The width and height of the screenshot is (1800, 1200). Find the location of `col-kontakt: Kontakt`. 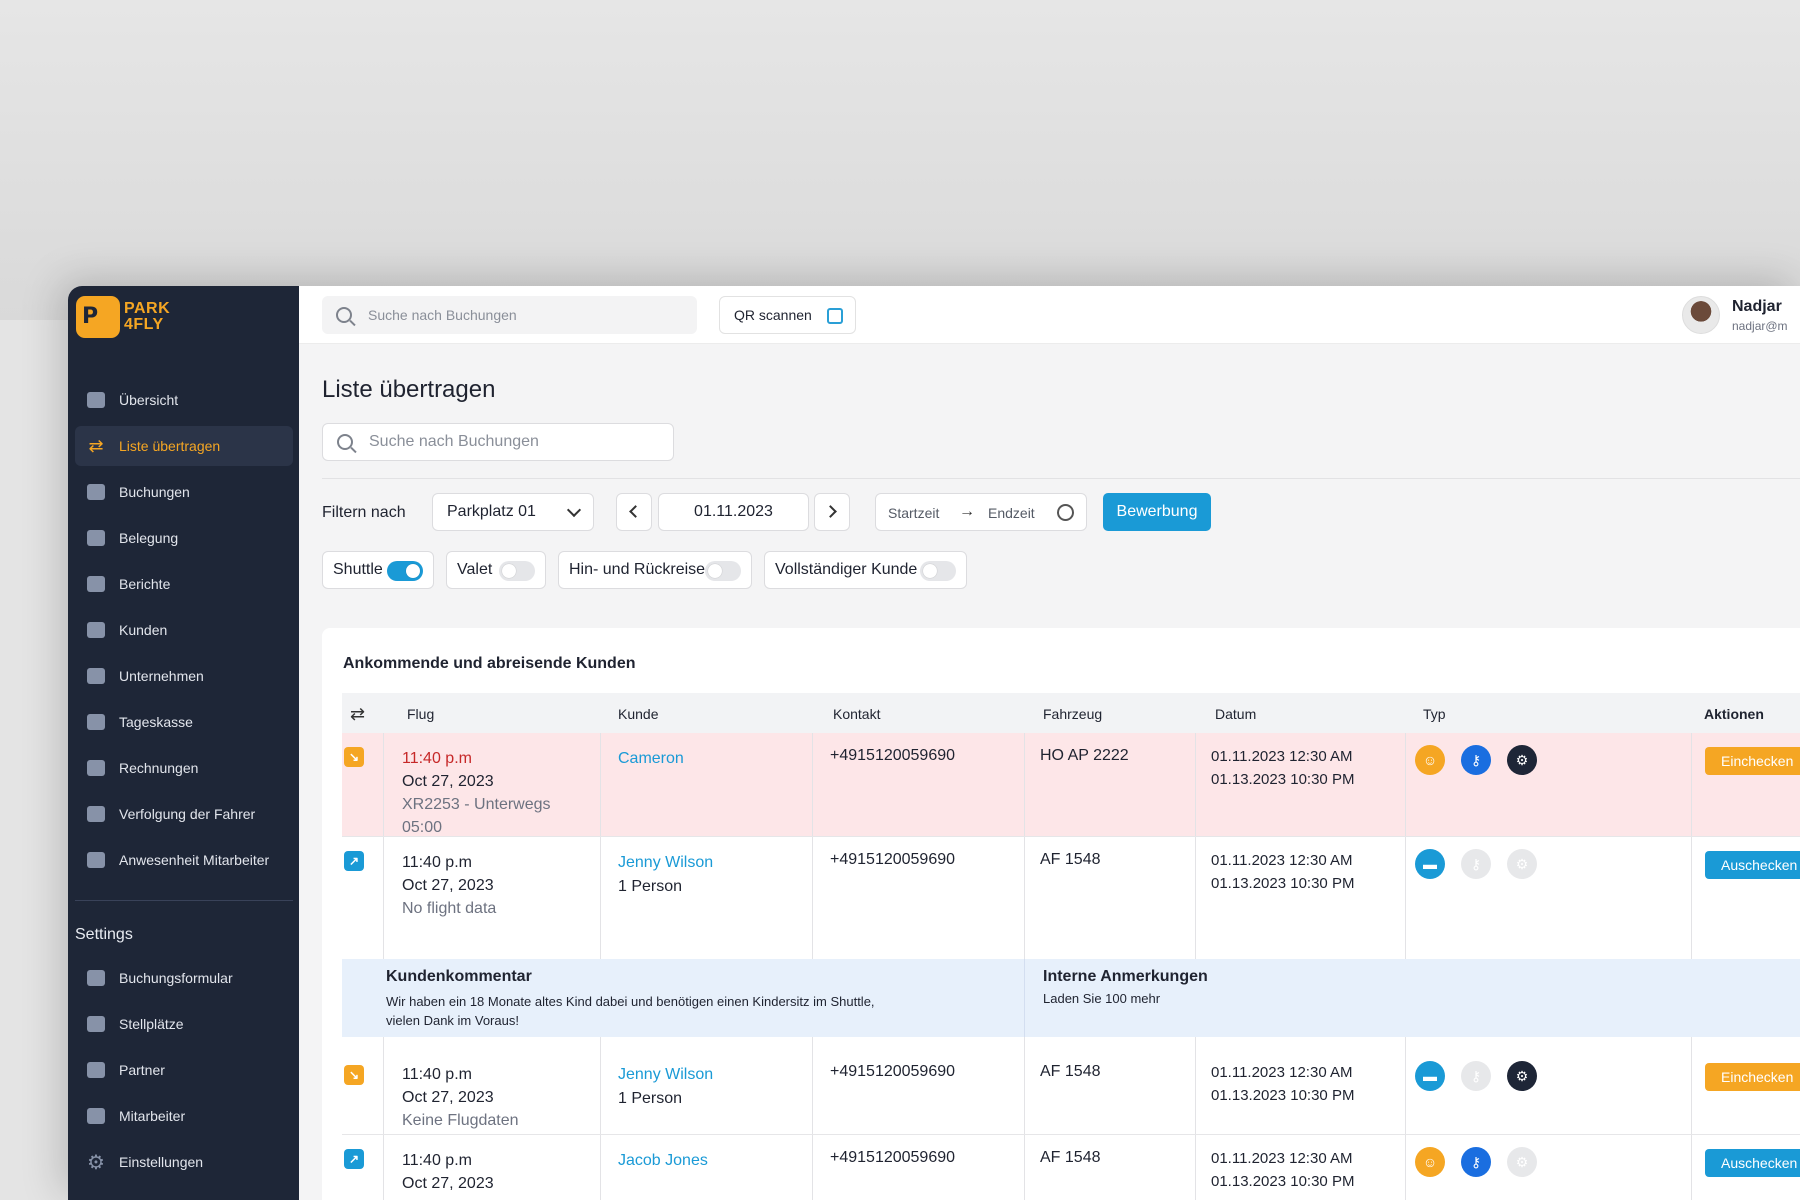

col-kontakt: Kontakt is located at coordinates (856, 714).